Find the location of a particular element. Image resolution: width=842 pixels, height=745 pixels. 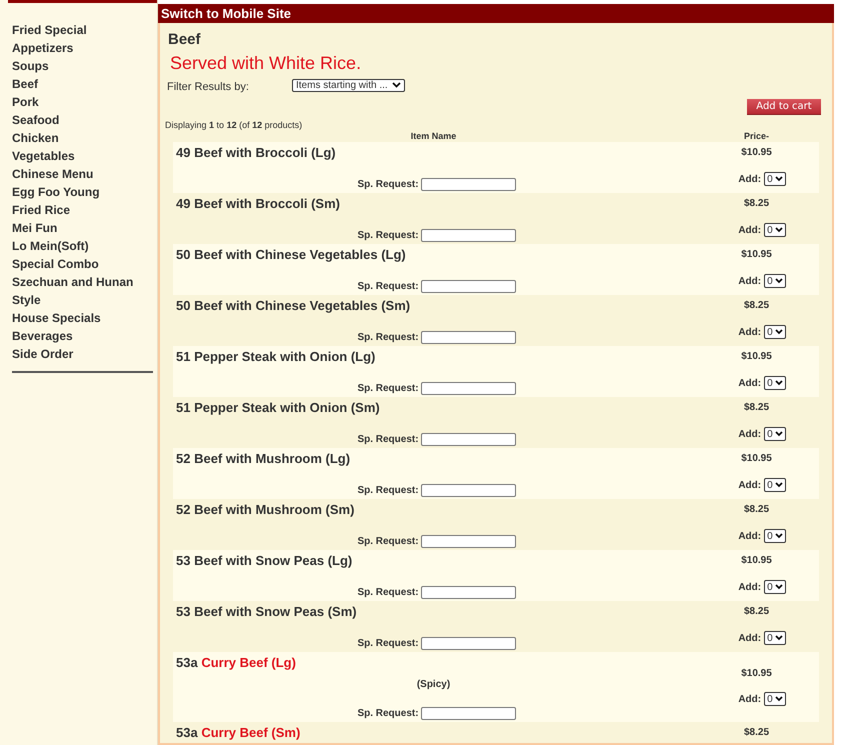

product-name: 49 Beef with Broccoli (Lg) is located at coordinates (256, 153).